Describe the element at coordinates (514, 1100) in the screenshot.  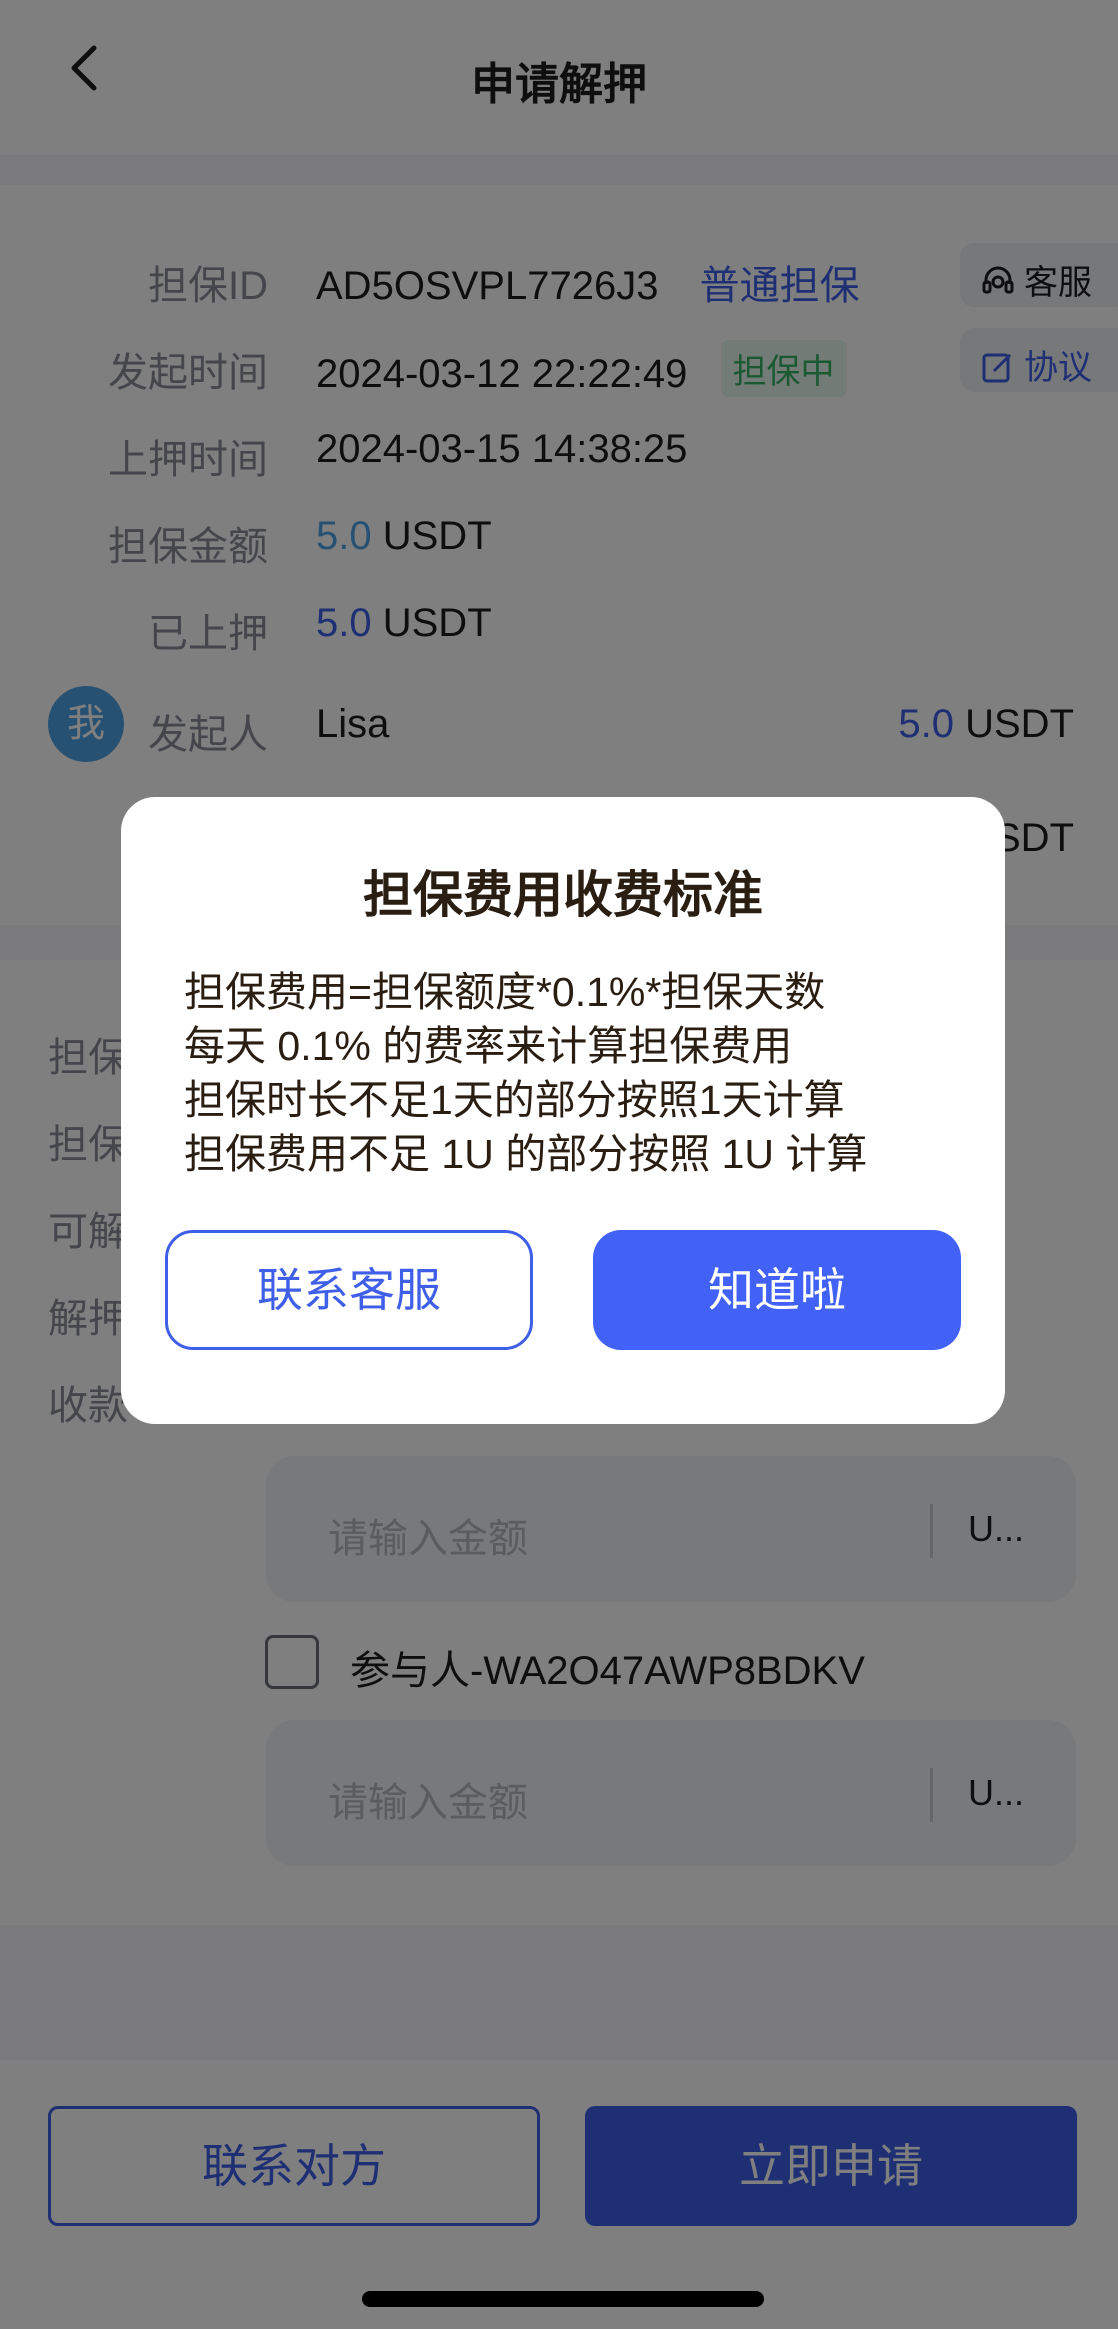
I see `dialog-line: 担保时长不足1天的部分按照1天计算` at that location.